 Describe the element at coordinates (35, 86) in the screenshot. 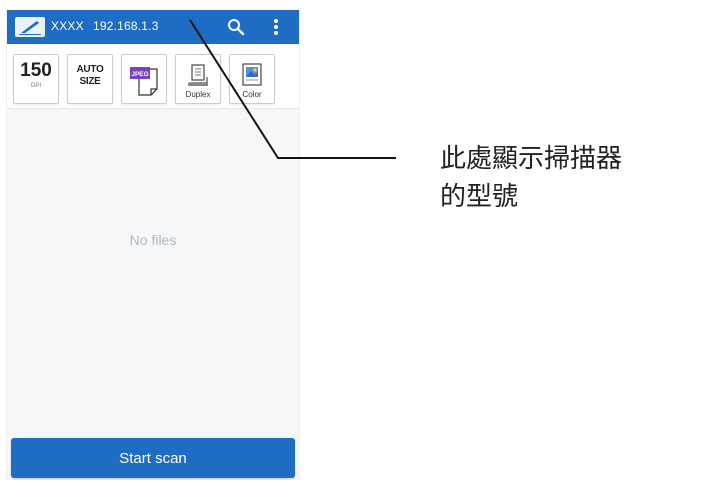

I see `resolution-unit: DPI` at that location.